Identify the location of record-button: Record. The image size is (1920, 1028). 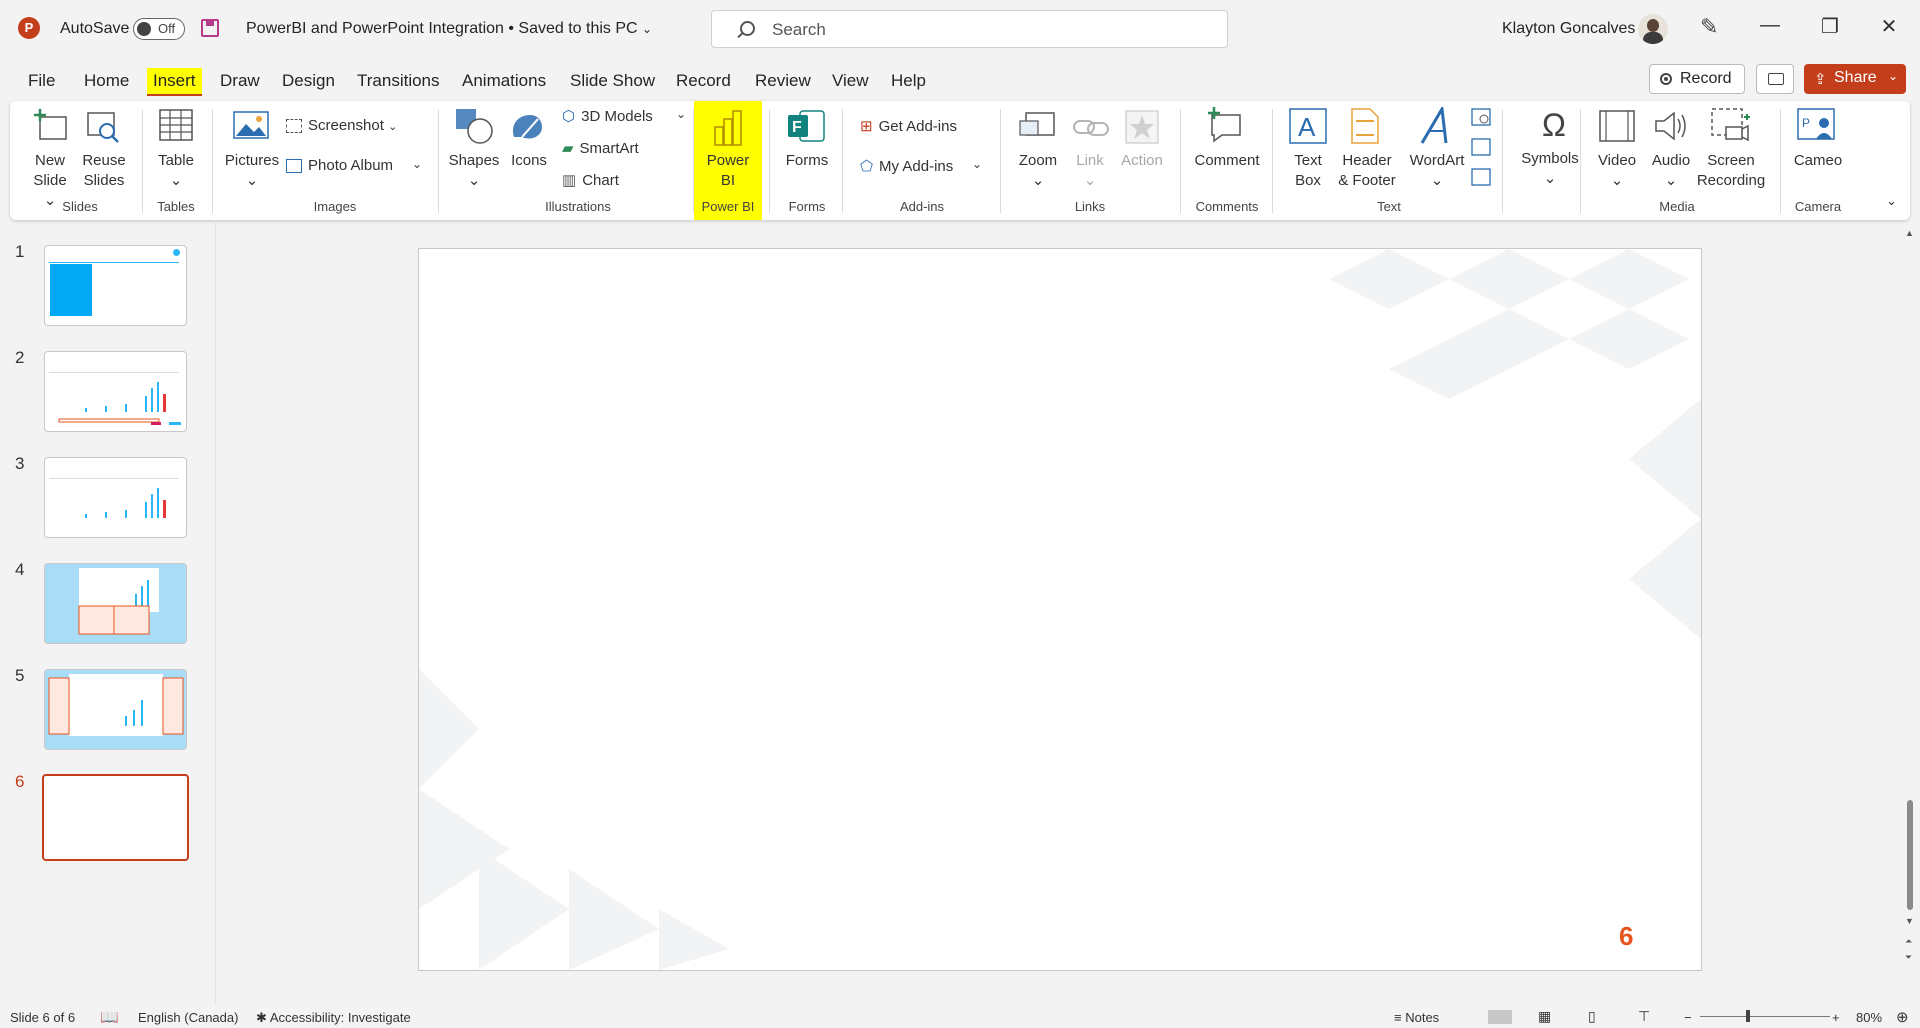
(1697, 79).